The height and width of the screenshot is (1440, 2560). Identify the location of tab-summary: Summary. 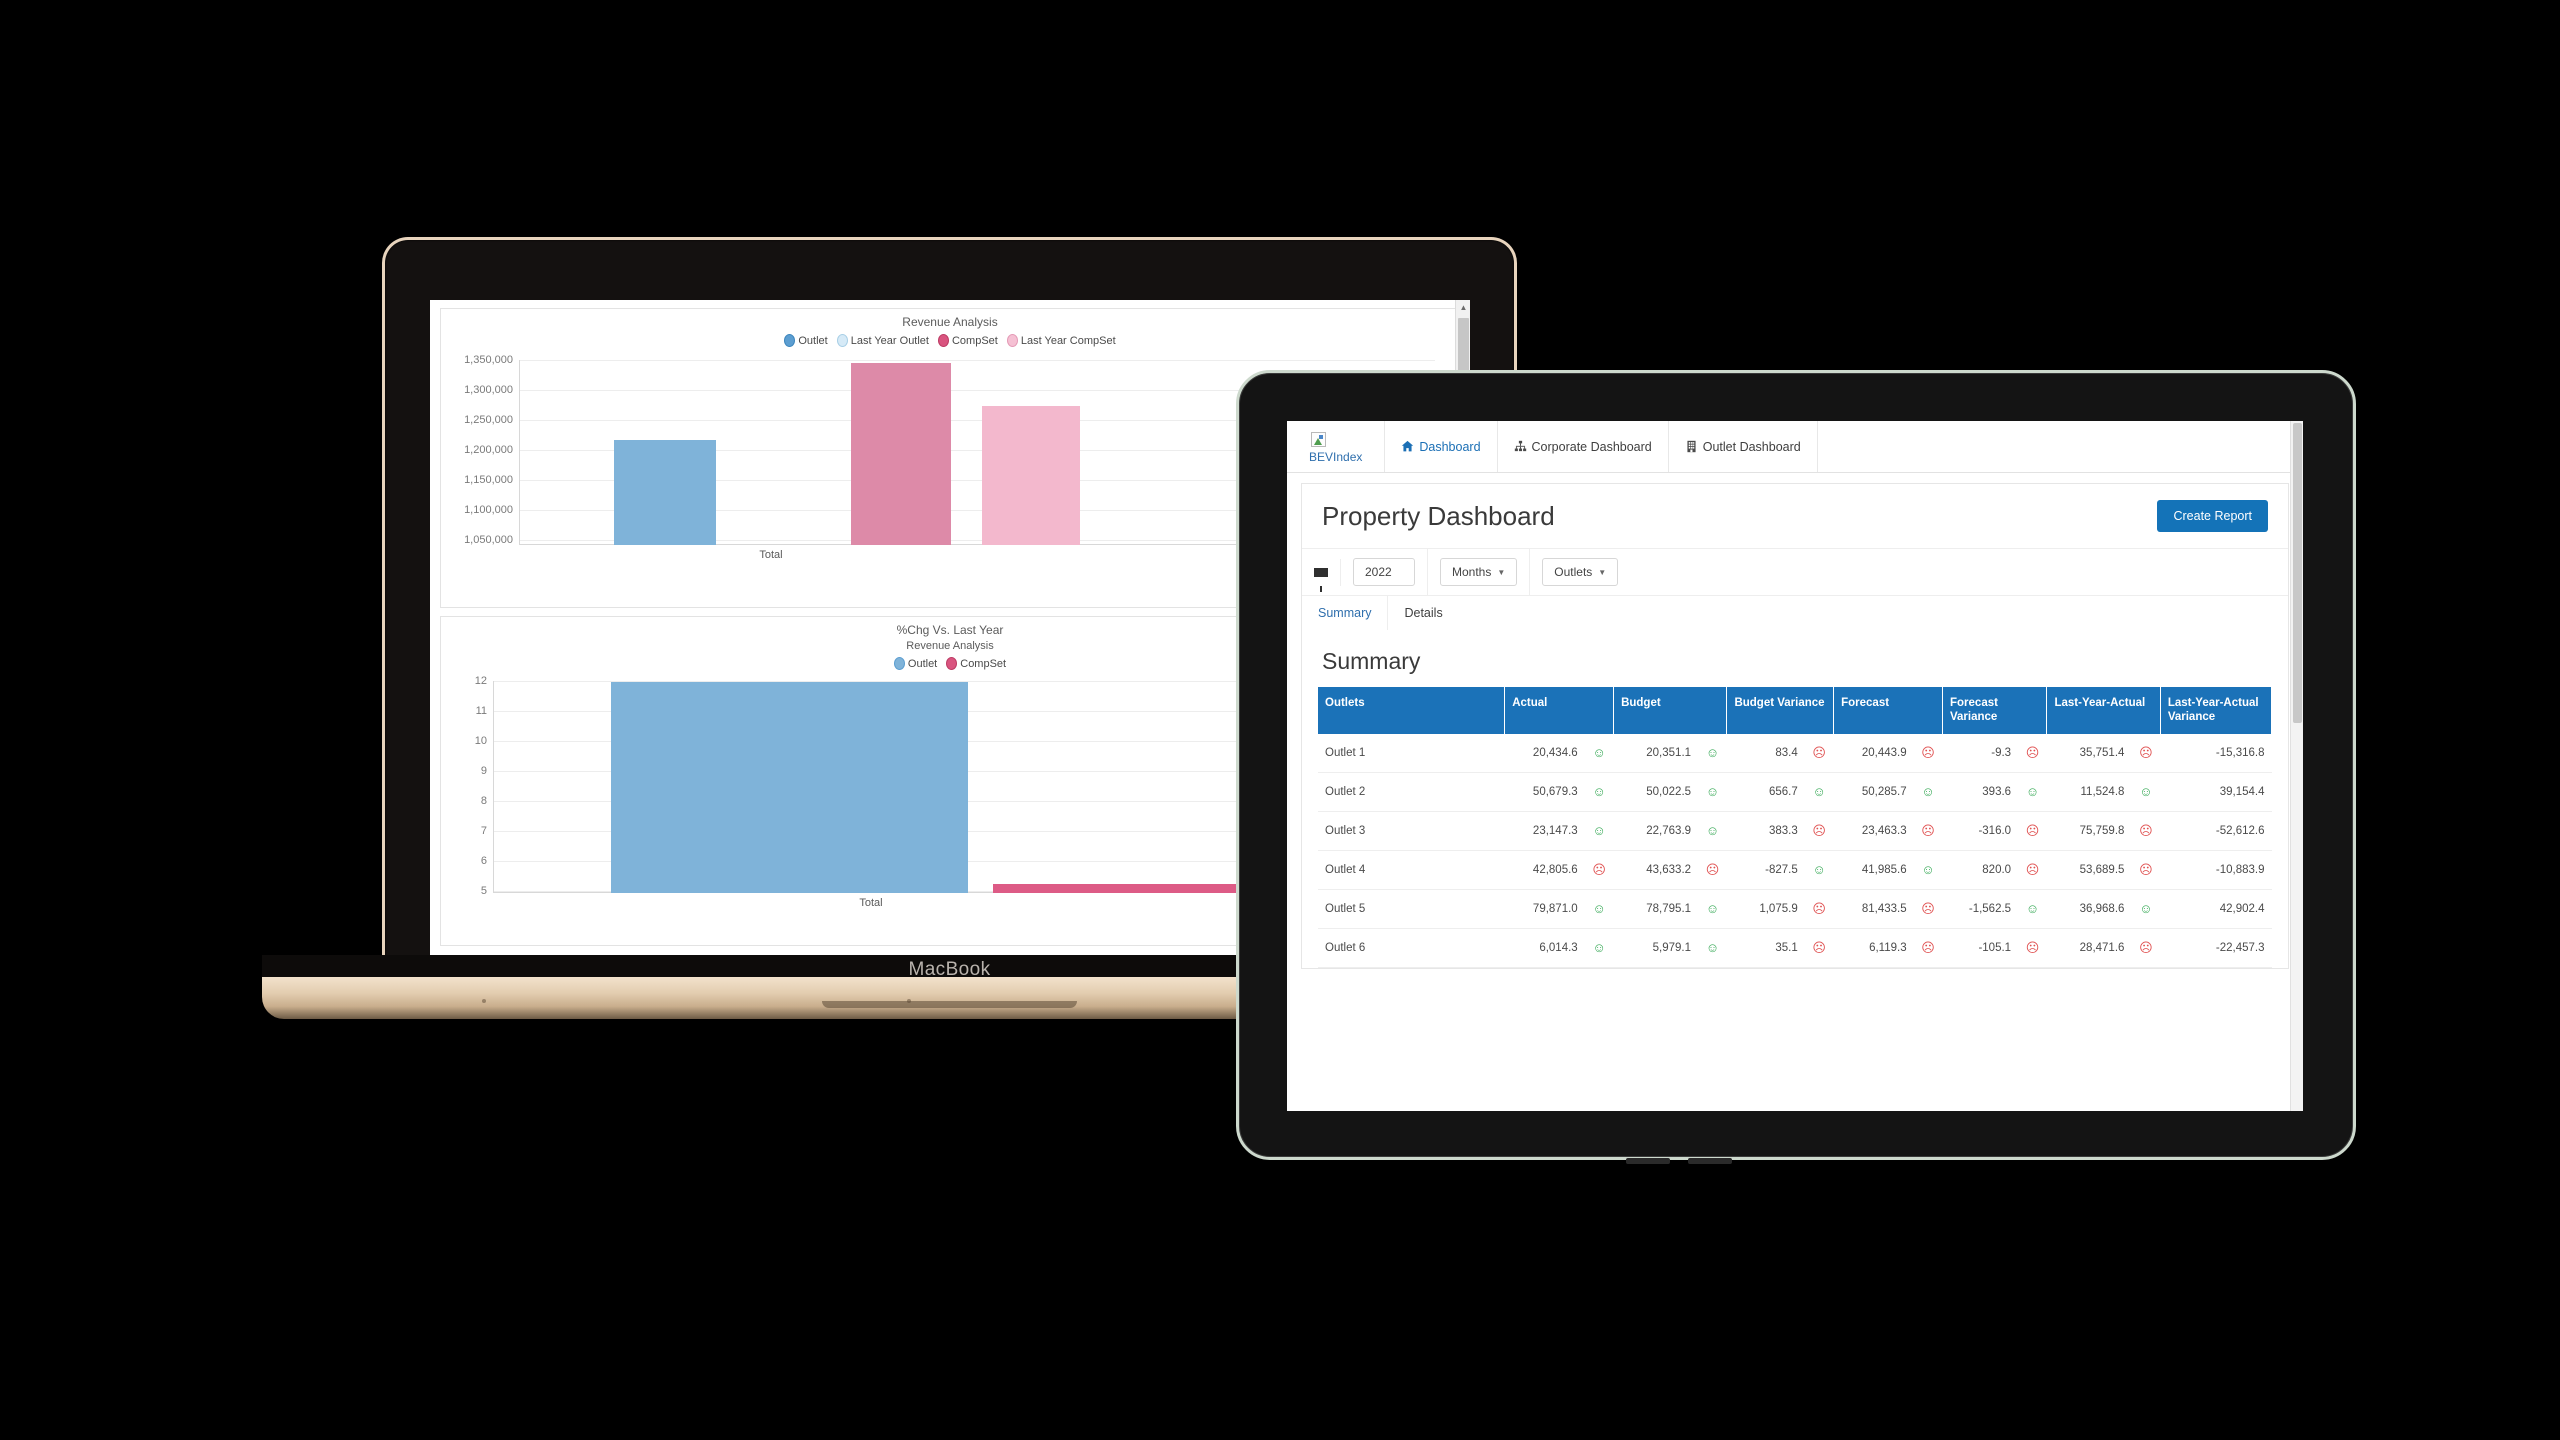
(1345, 613).